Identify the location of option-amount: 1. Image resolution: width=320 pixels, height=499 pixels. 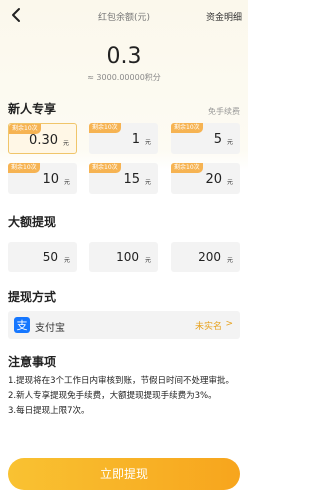
(135, 139).